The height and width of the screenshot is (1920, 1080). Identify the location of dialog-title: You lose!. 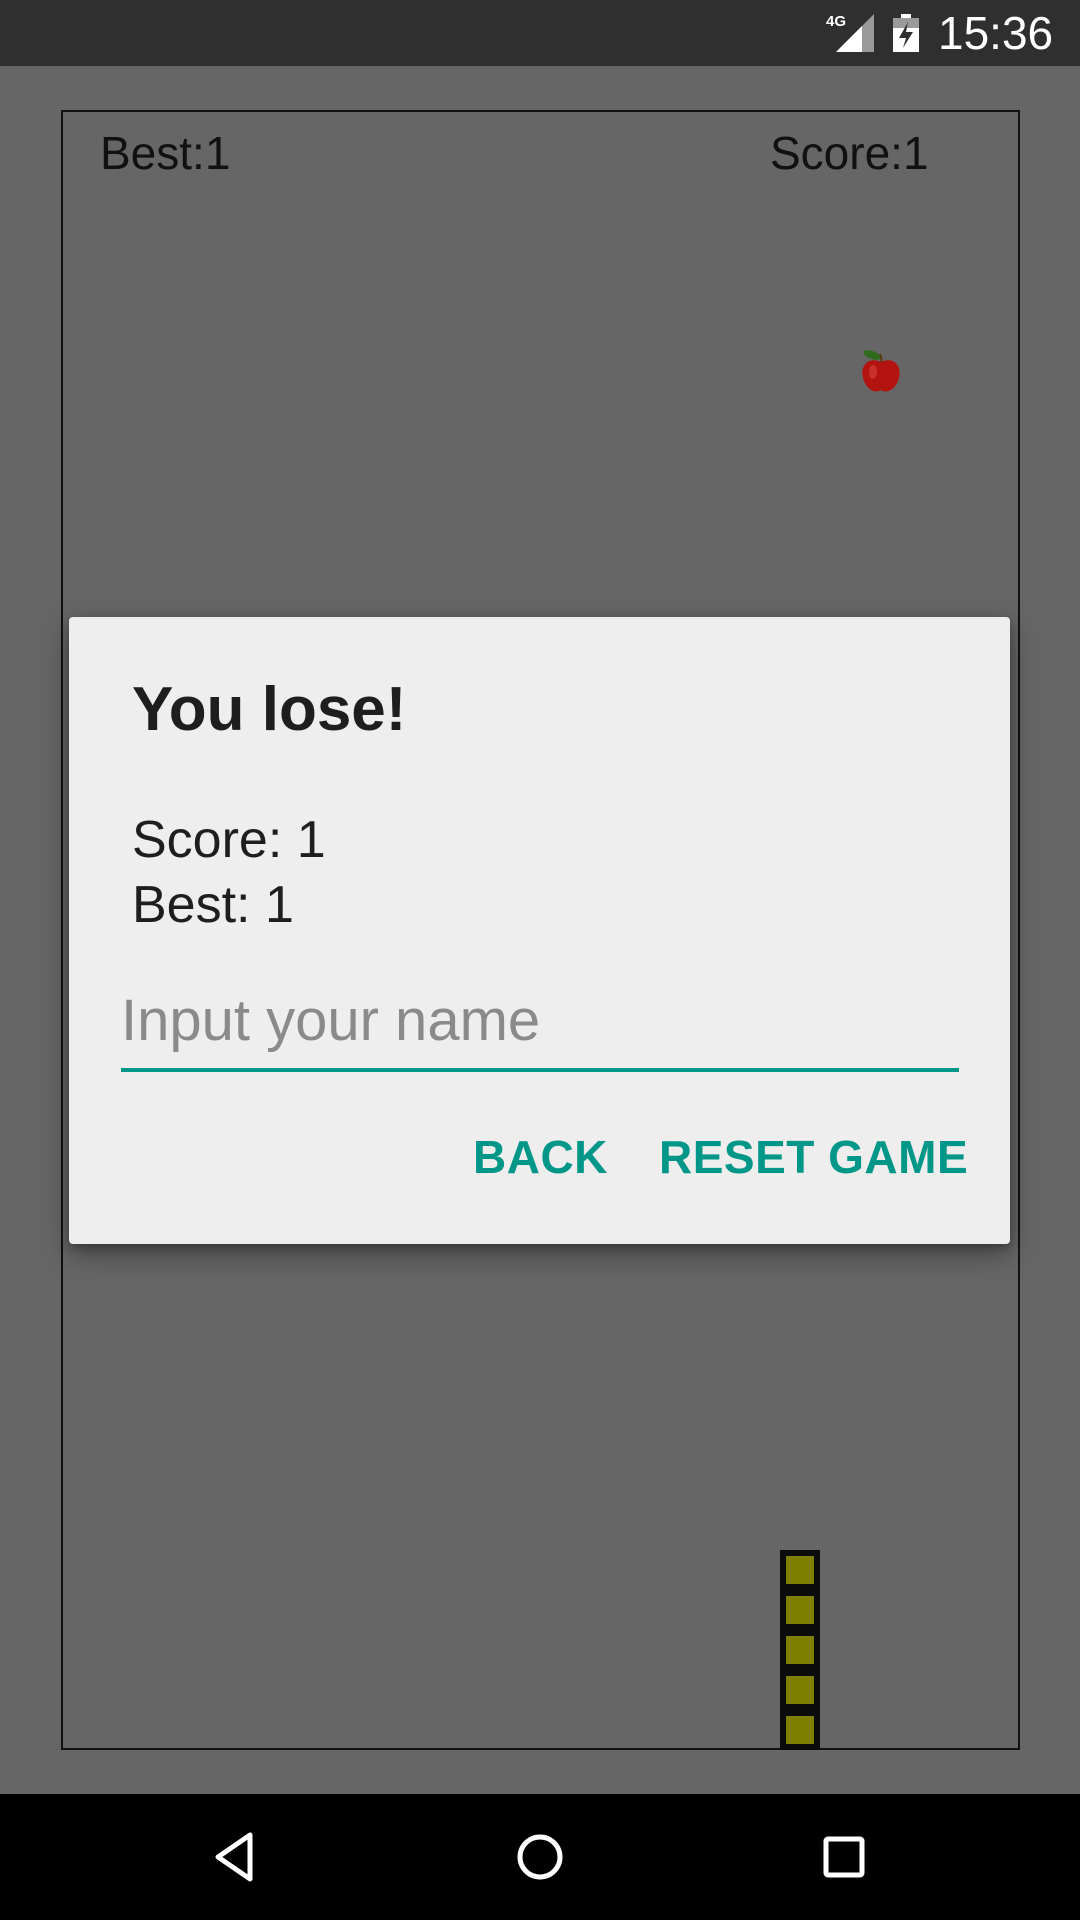
(269, 709).